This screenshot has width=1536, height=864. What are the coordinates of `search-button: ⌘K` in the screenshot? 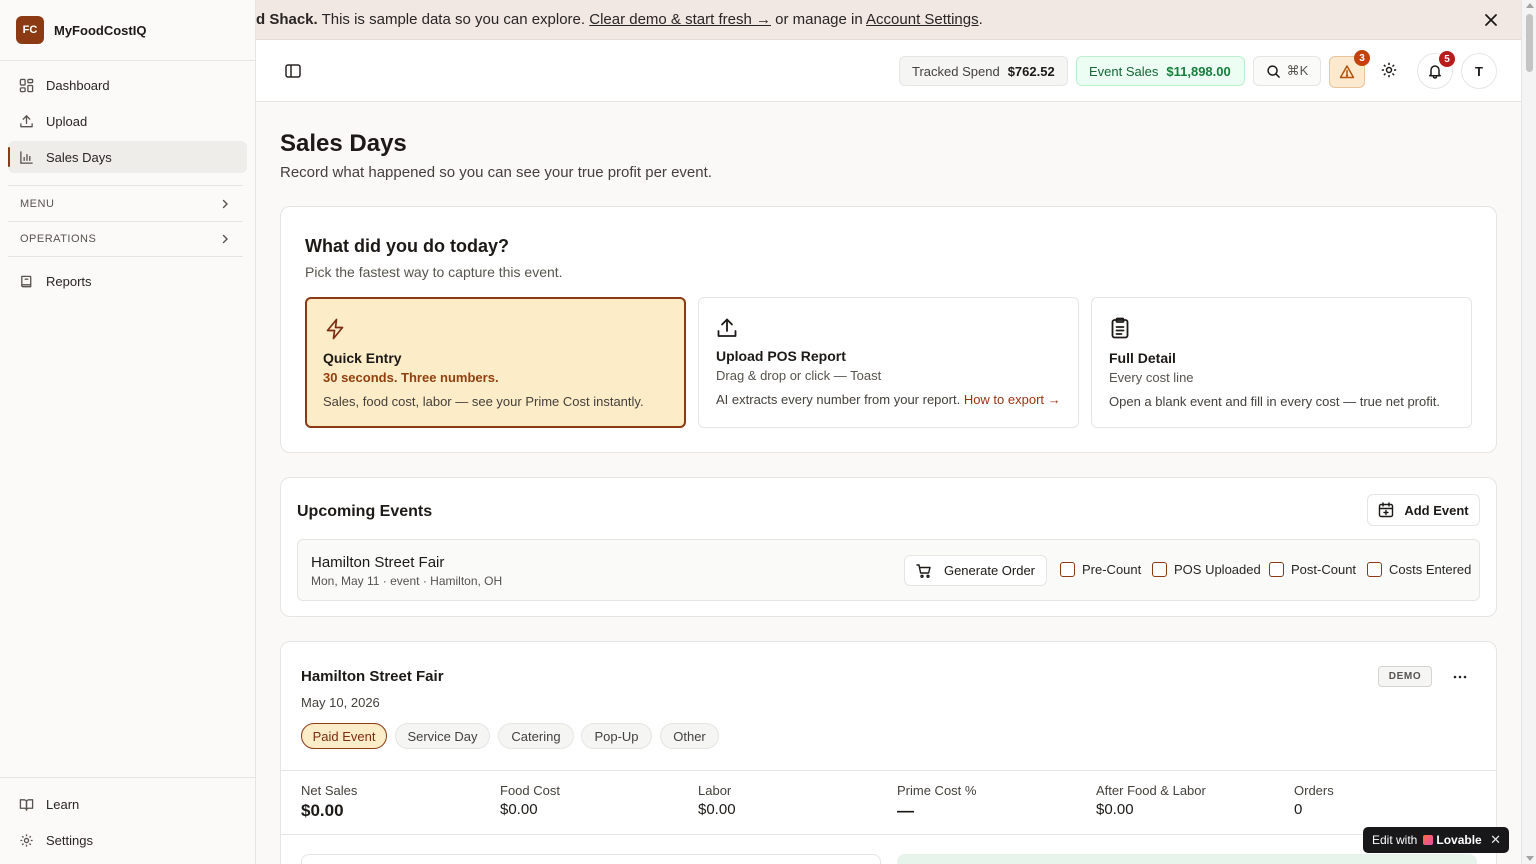 It's located at (1287, 71).